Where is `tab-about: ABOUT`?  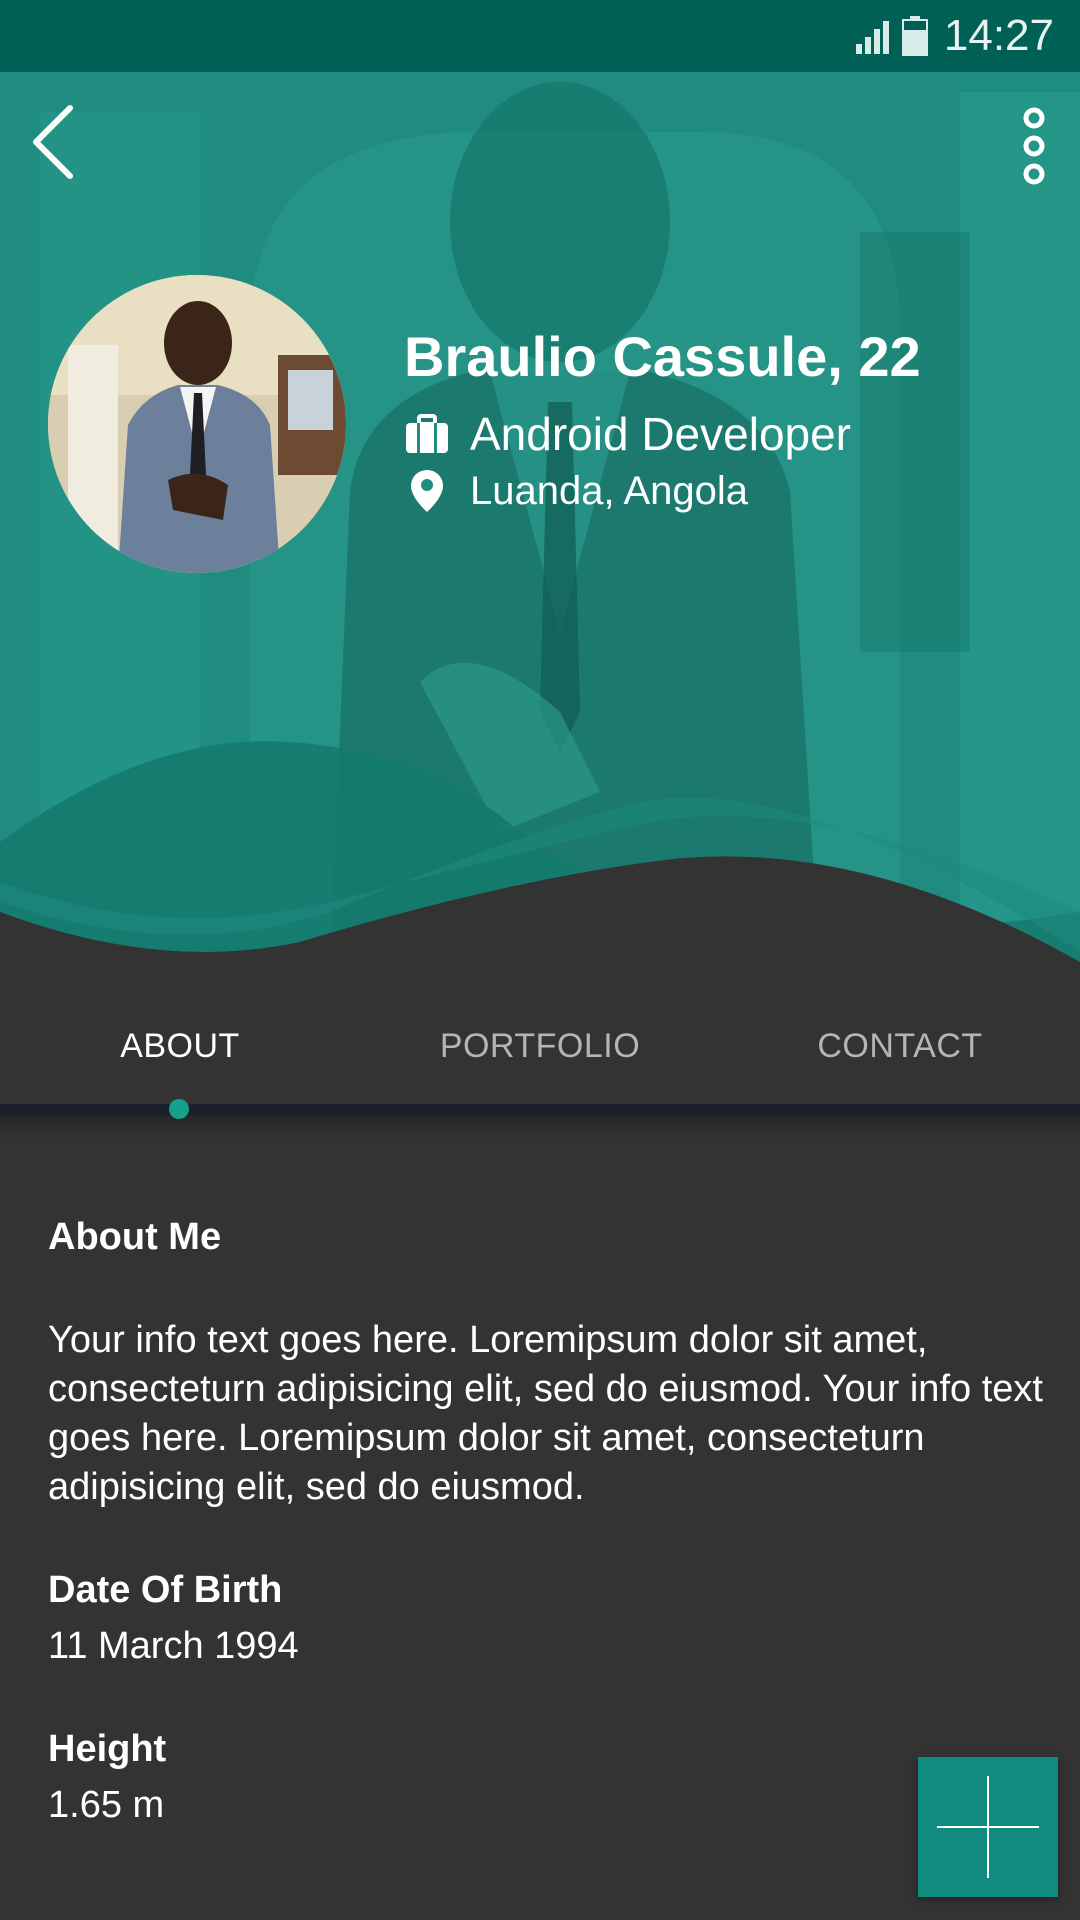
tab-about: ABOUT is located at coordinates (180, 1046).